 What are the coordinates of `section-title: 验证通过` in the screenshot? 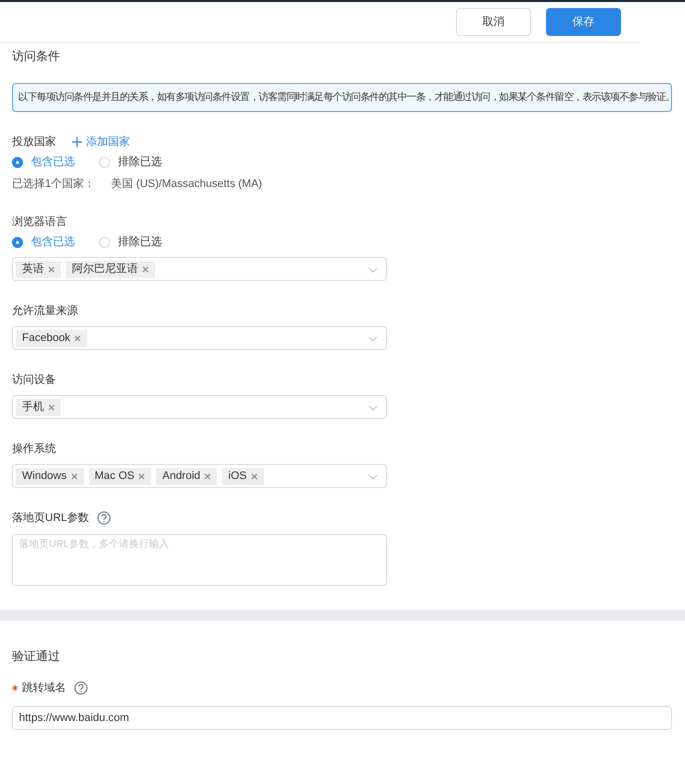 It's located at (36, 656).